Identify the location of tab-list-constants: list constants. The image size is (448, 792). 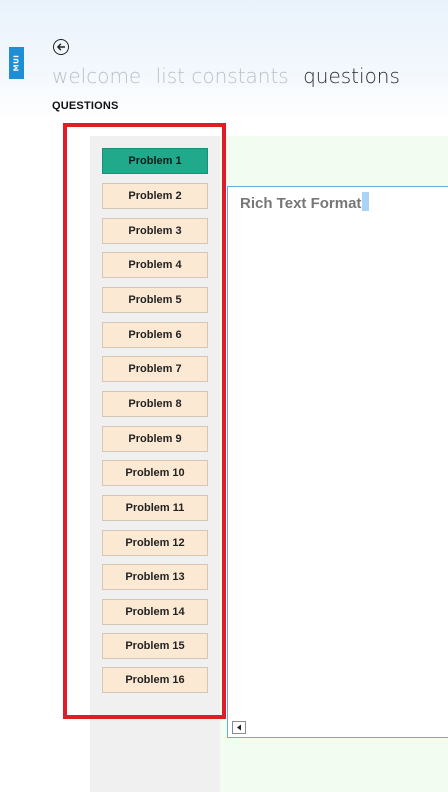
(222, 76).